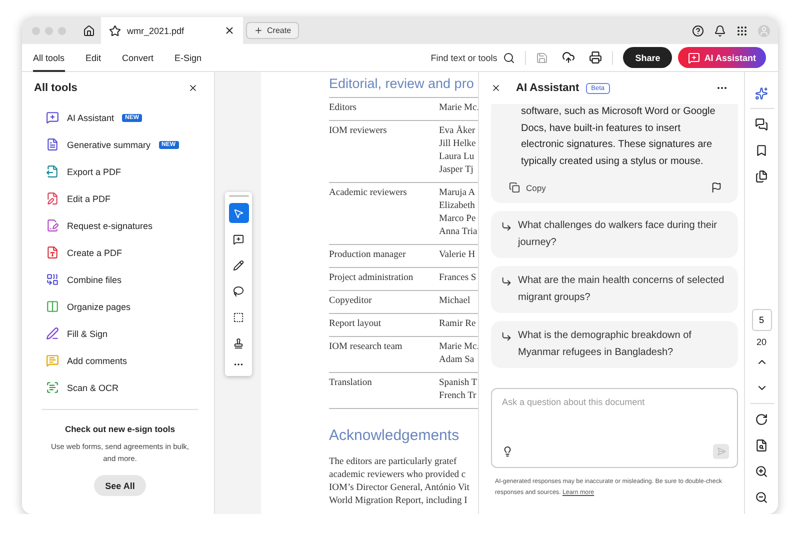  I want to click on plus-icon, so click(258, 30).